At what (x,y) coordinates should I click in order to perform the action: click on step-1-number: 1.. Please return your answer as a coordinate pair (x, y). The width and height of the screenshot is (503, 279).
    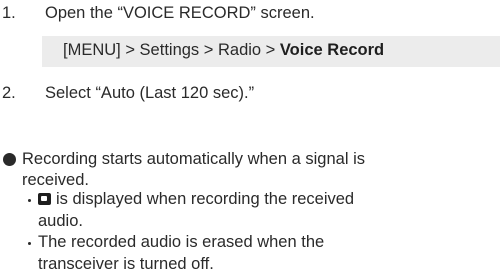
    Looking at the image, I should click on (9, 13).